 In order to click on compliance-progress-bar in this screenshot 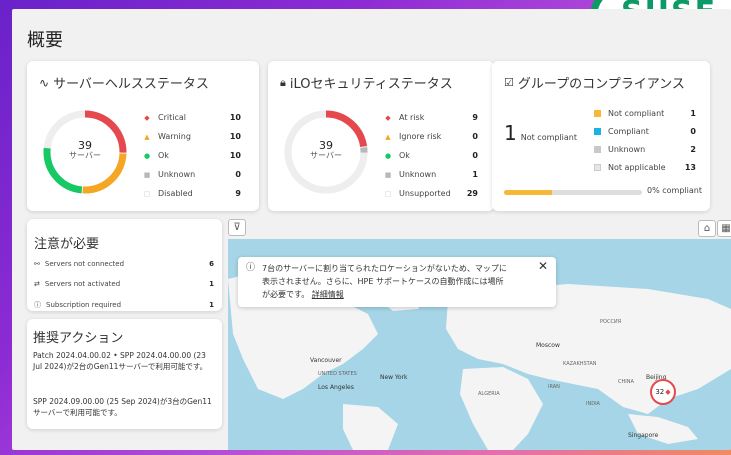, I will do `click(573, 192)`.